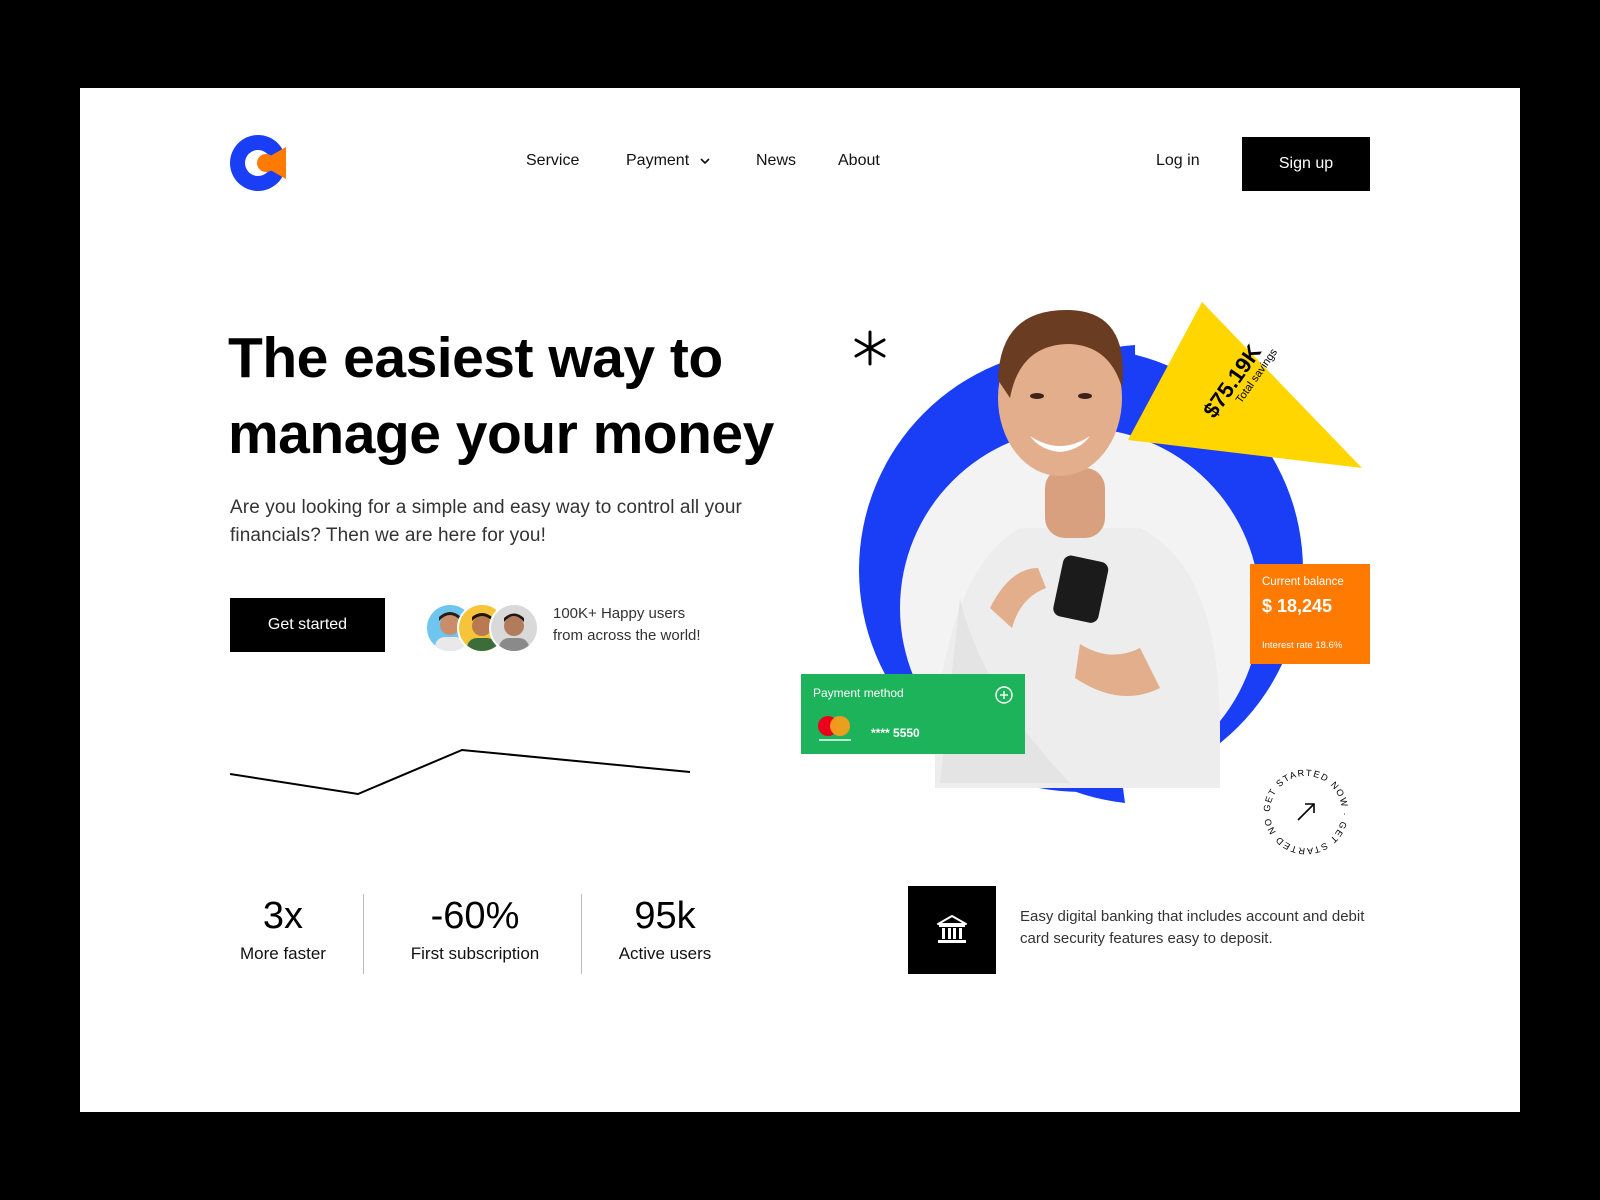  What do you see at coordinates (514, 628) in the screenshot?
I see `avatar` at bounding box center [514, 628].